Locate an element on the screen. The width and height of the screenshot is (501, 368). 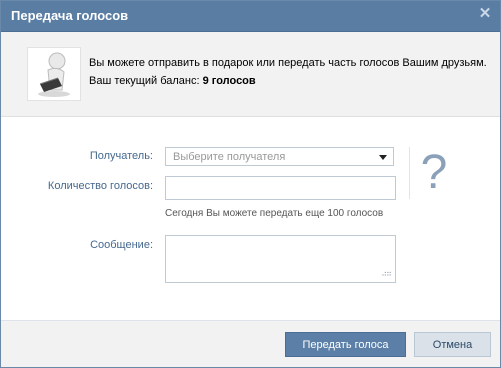
amount-label: Количество голосов: is located at coordinates (100, 186).